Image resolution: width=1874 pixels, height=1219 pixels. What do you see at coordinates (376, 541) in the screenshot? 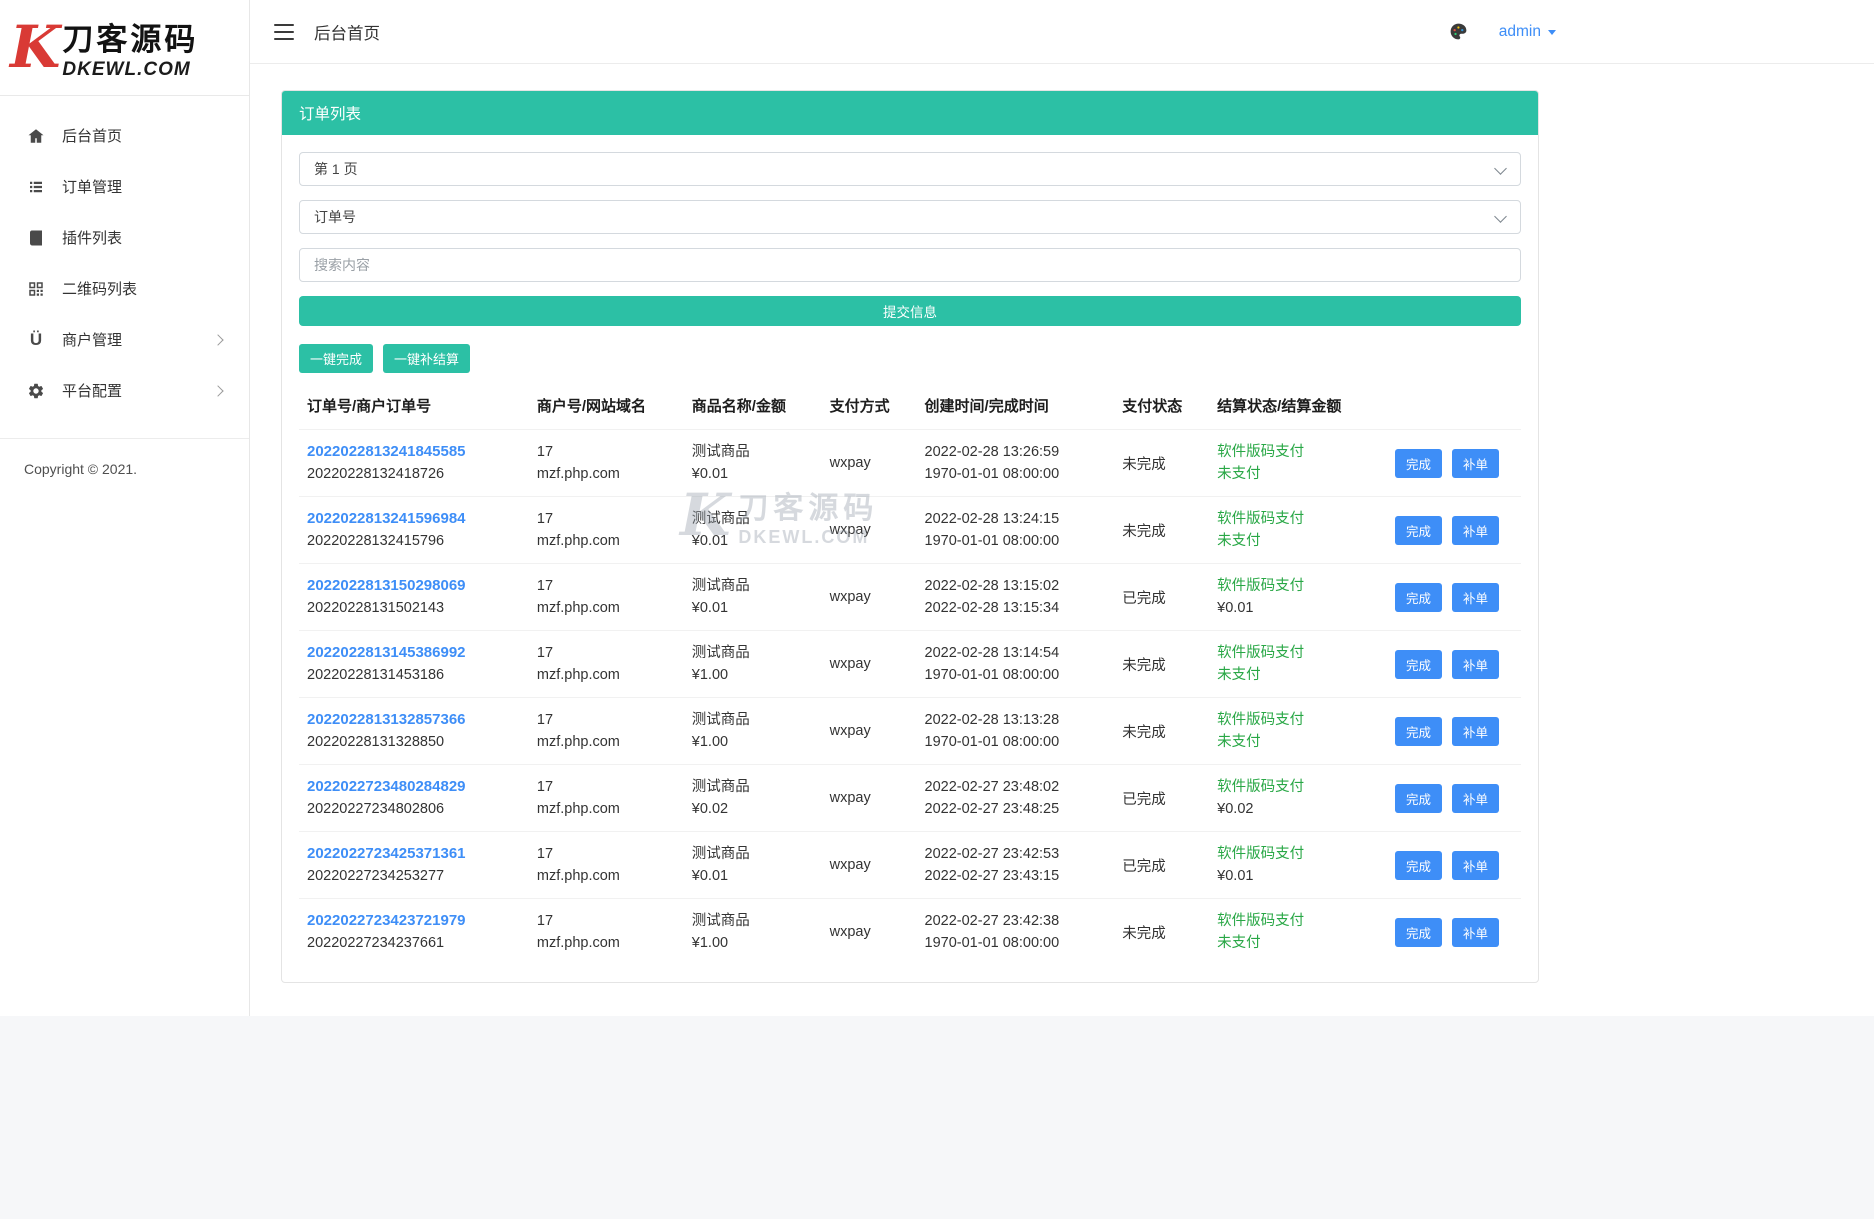
I see `merchant-order-number: 20220228132415796` at bounding box center [376, 541].